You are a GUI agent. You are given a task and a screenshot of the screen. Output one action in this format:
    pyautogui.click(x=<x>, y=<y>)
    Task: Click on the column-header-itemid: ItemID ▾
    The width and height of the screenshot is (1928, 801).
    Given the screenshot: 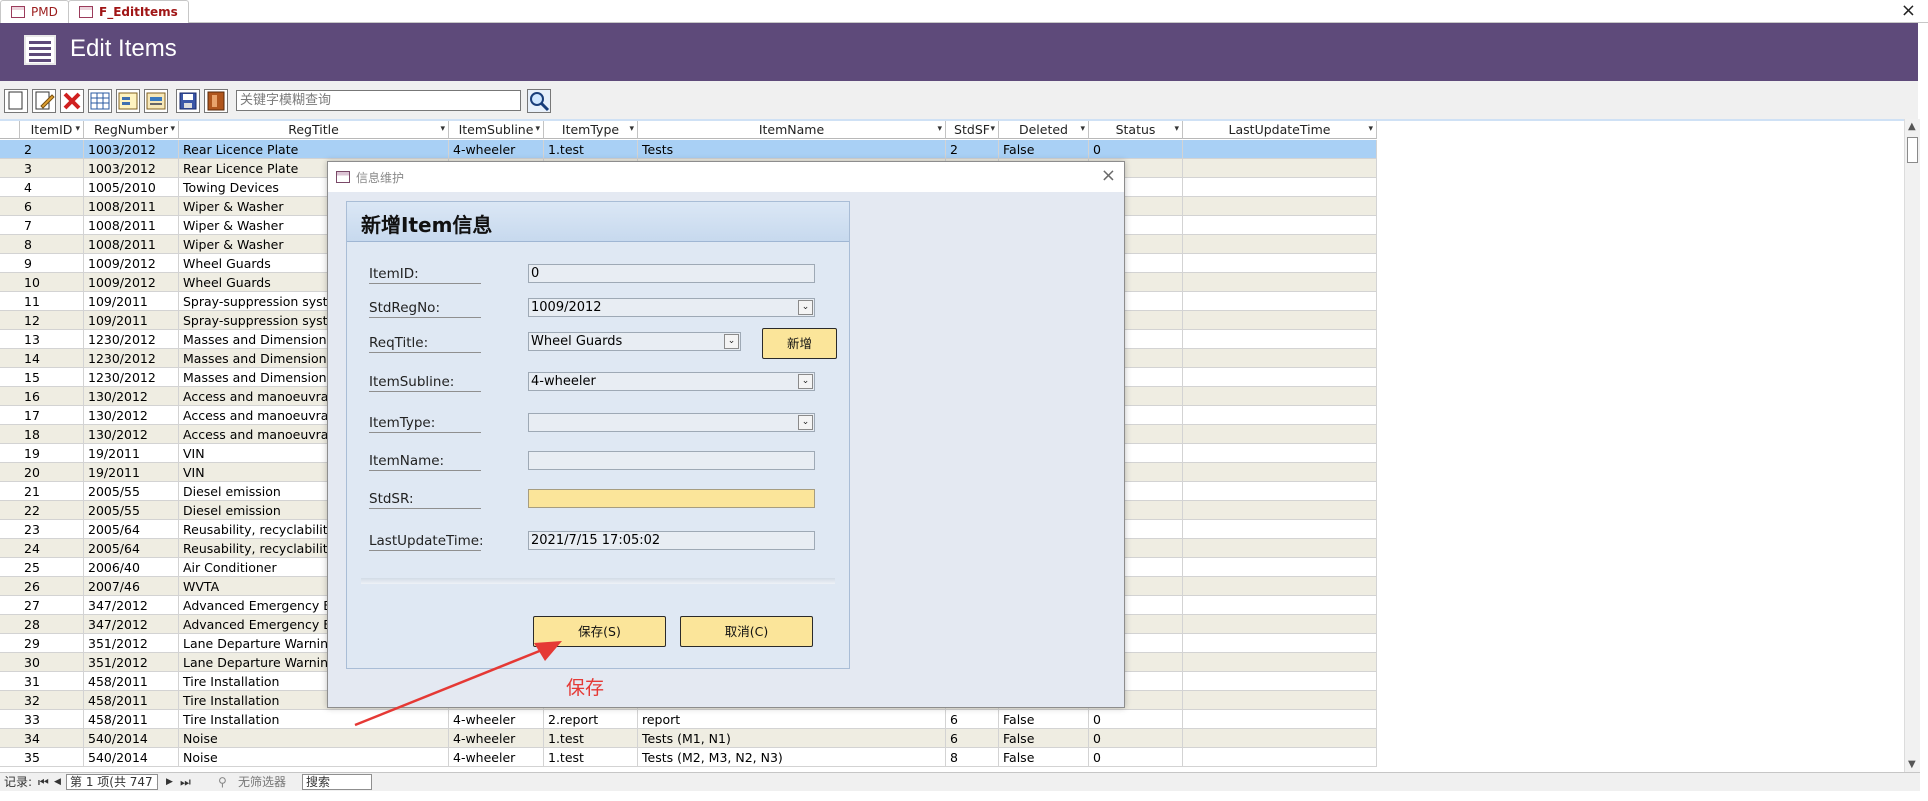 What is the action you would take?
    pyautogui.click(x=52, y=130)
    